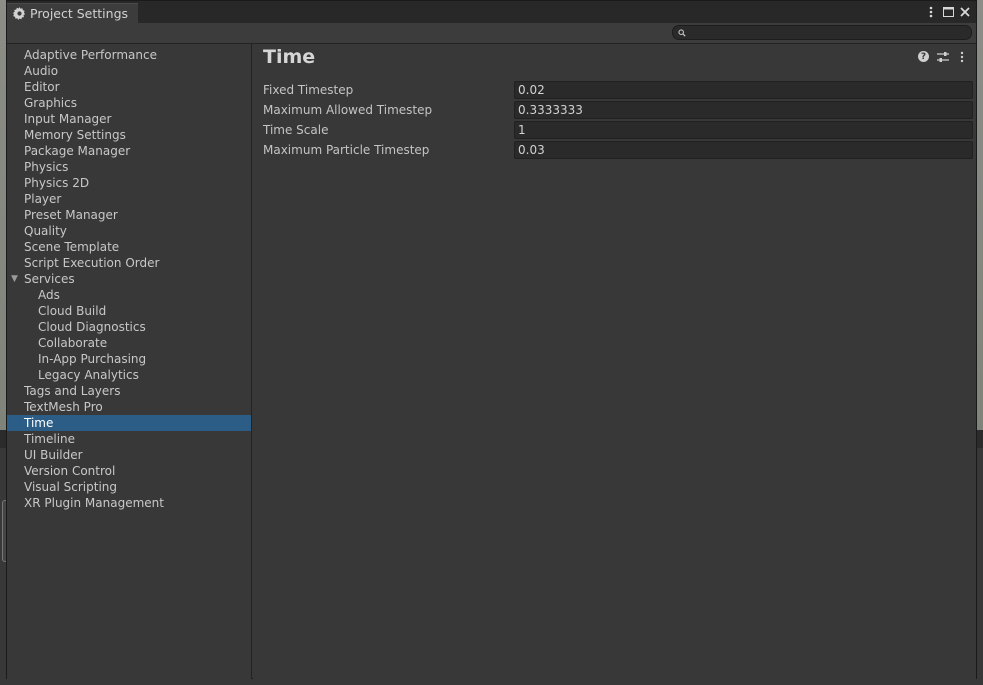 This screenshot has width=983, height=685. I want to click on help-icon: ?, so click(923, 56).